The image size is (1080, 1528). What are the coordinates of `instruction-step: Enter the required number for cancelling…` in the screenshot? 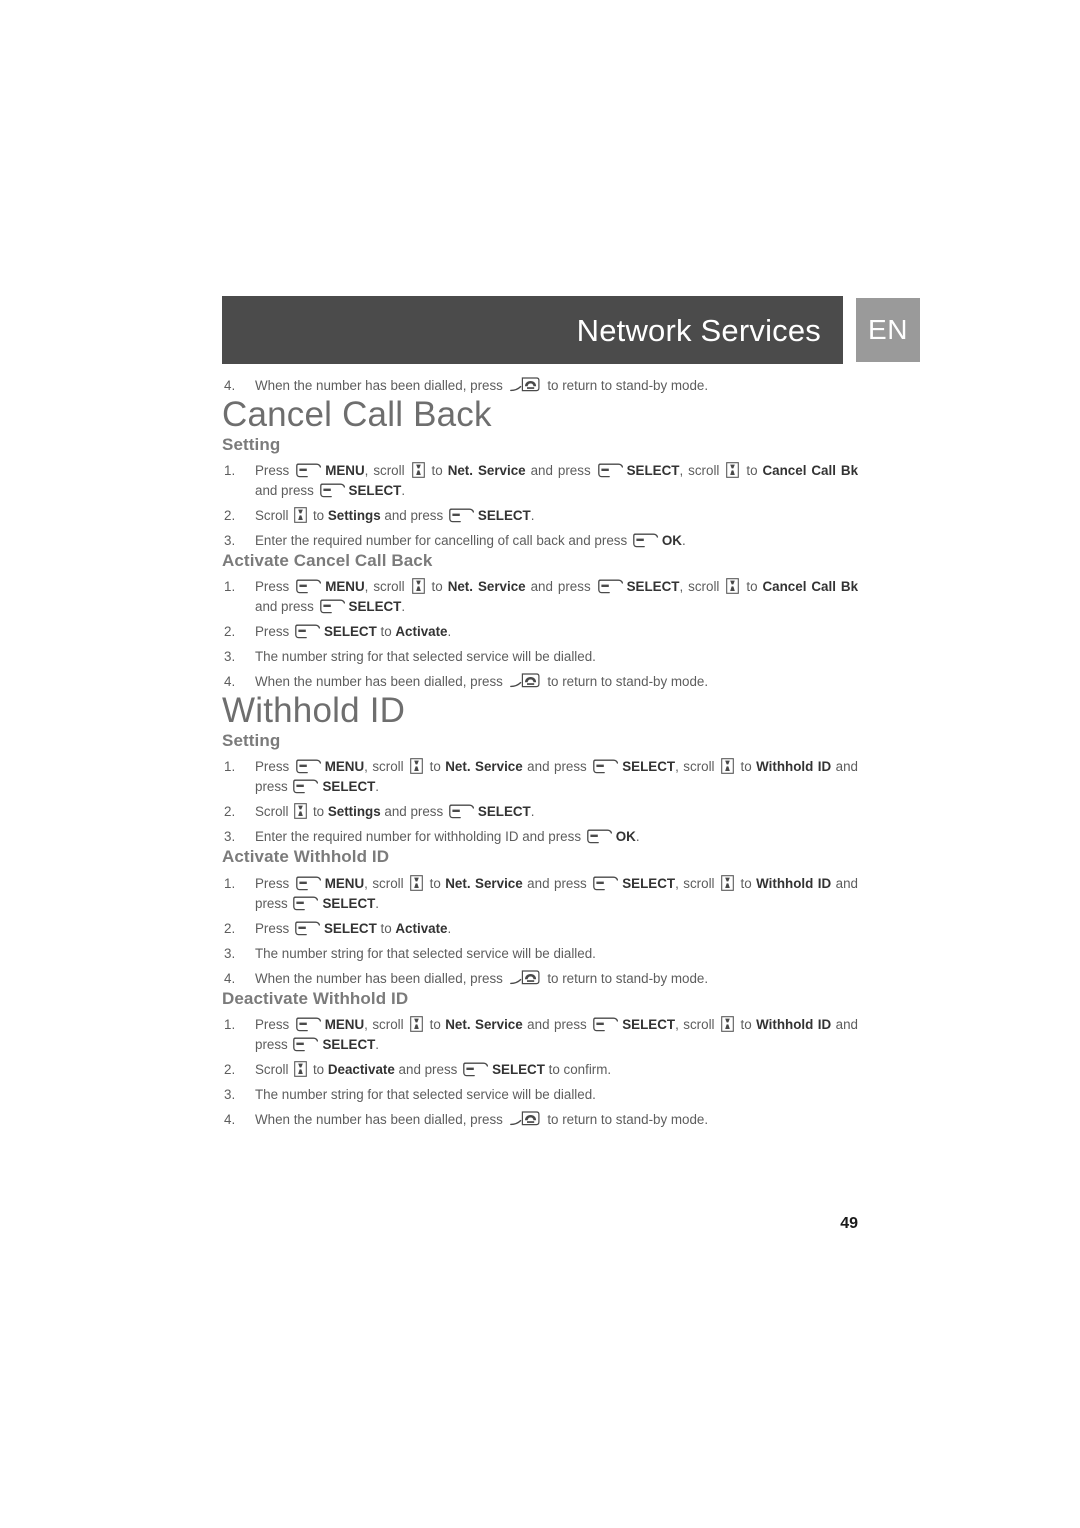 It's located at (540, 541).